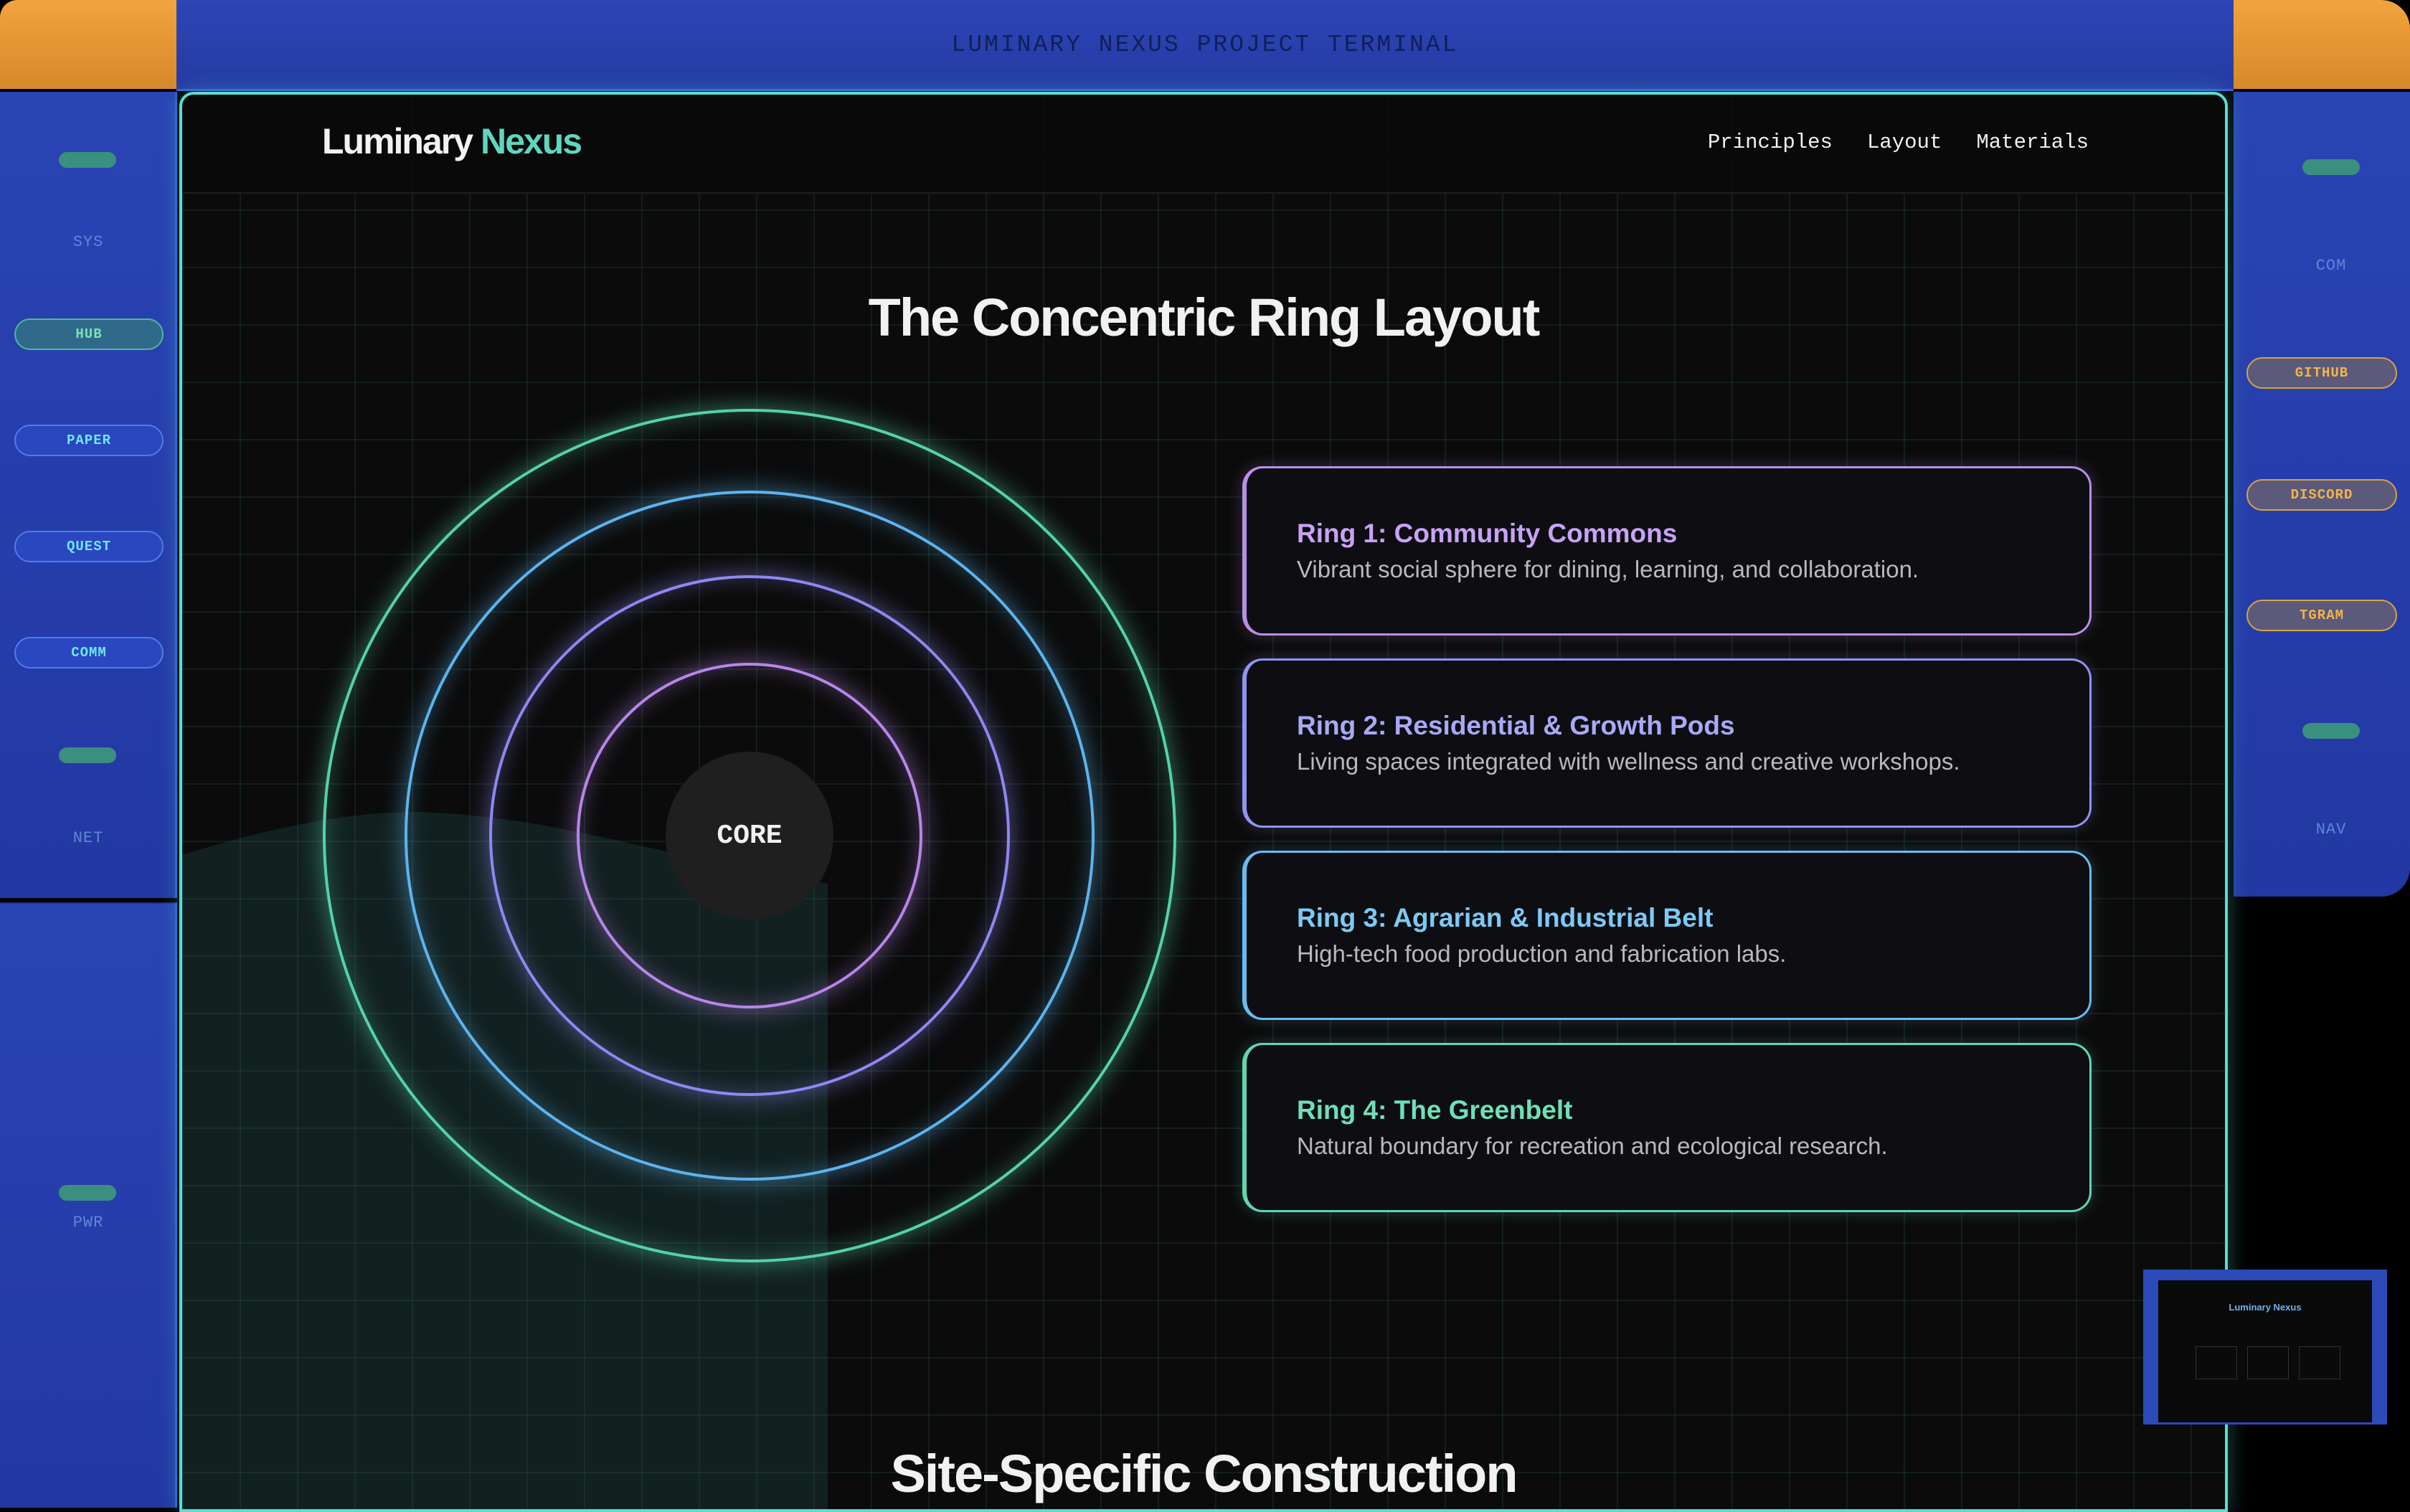 This screenshot has width=2410, height=1512. What do you see at coordinates (88, 1223) in the screenshot?
I see `rail-label-pwr: PWR` at bounding box center [88, 1223].